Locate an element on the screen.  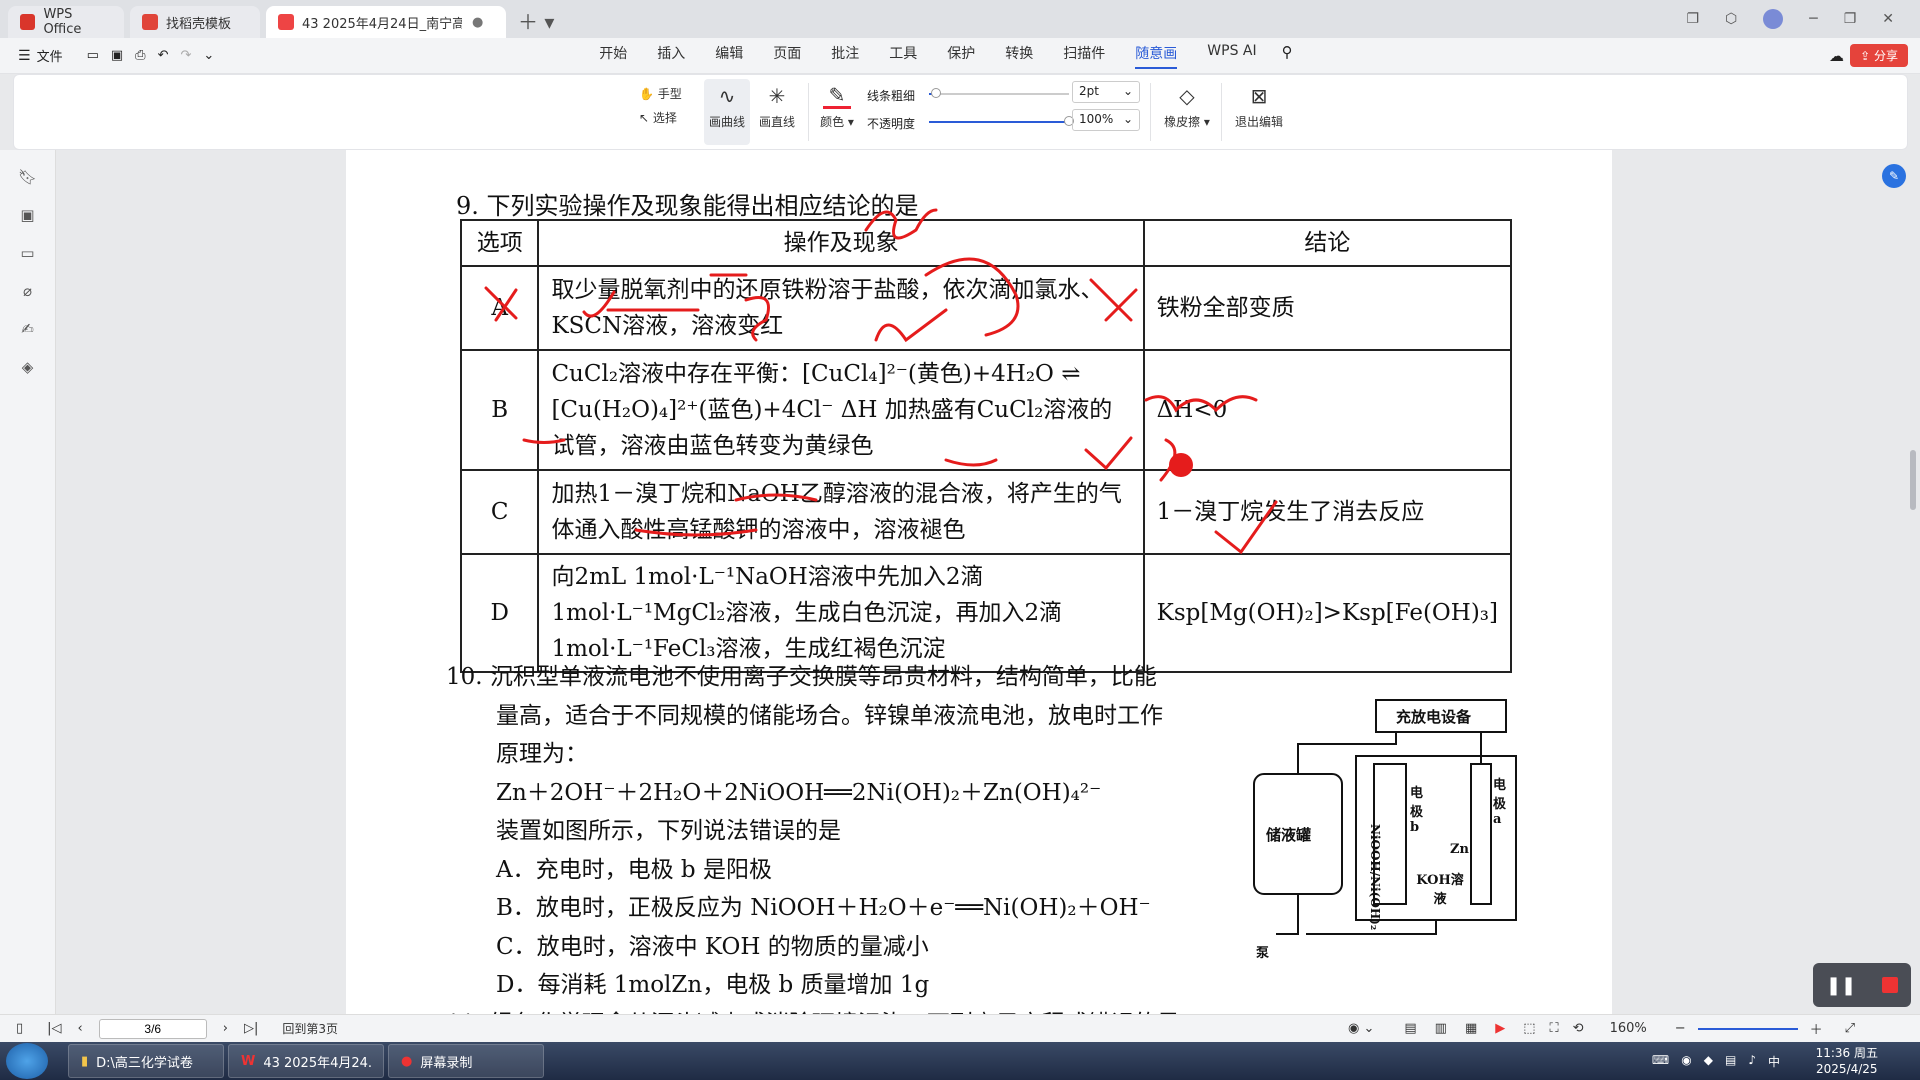
color-picker: ✎ 颜色 ▾ is located at coordinates (837, 106).